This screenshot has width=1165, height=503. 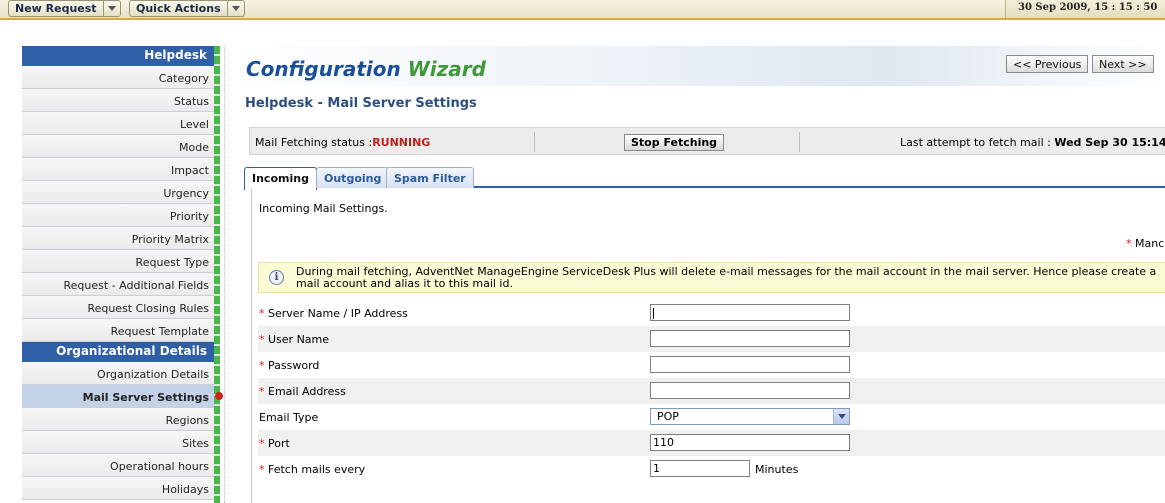 What do you see at coordinates (750, 338) in the screenshot?
I see `username-input` at bounding box center [750, 338].